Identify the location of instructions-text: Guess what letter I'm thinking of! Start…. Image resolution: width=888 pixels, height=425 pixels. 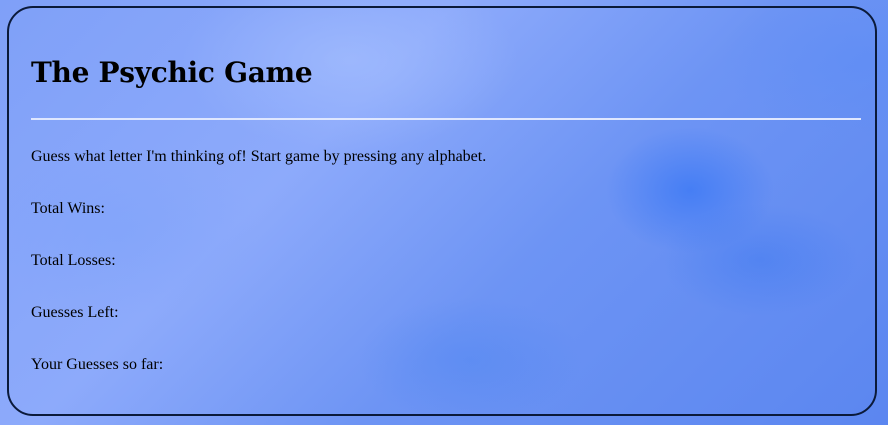
(259, 156).